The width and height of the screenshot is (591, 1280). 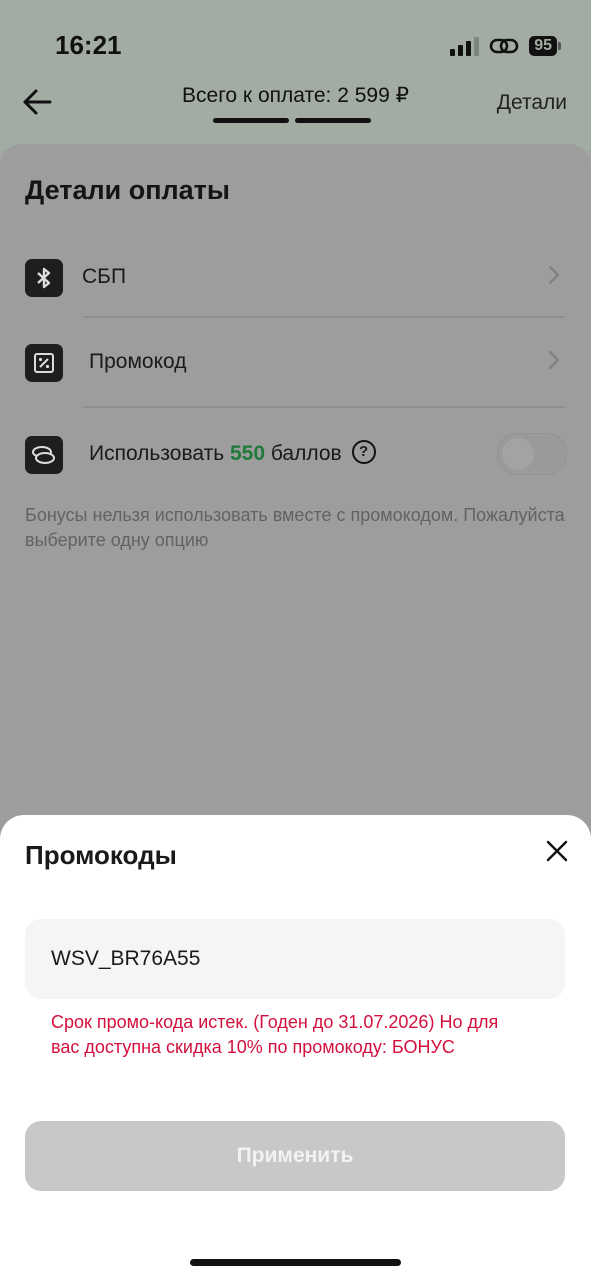 What do you see at coordinates (44, 278) in the screenshot?
I see `sbp-icon` at bounding box center [44, 278].